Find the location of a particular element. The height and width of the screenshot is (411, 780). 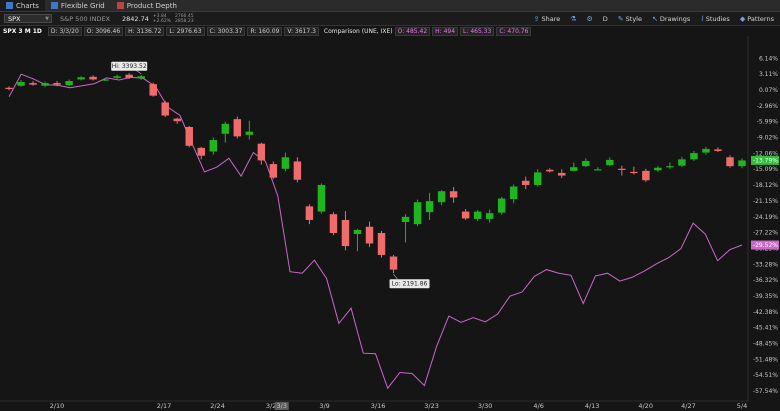

symbol-input: SPX ▼ is located at coordinates (28, 18).